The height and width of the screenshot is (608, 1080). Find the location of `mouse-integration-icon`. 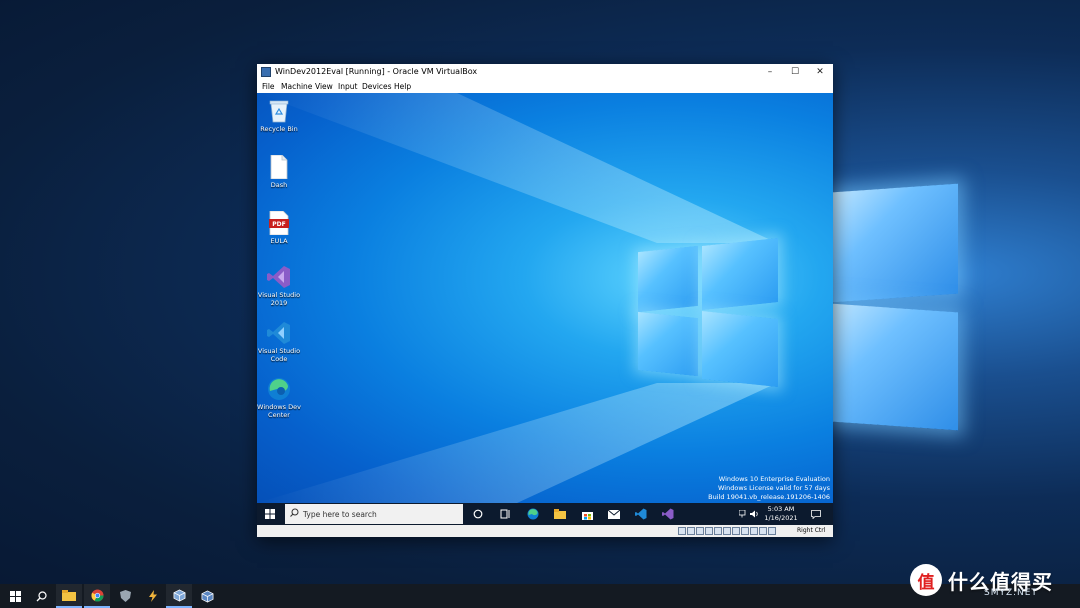

mouse-integration-icon is located at coordinates (763, 531).